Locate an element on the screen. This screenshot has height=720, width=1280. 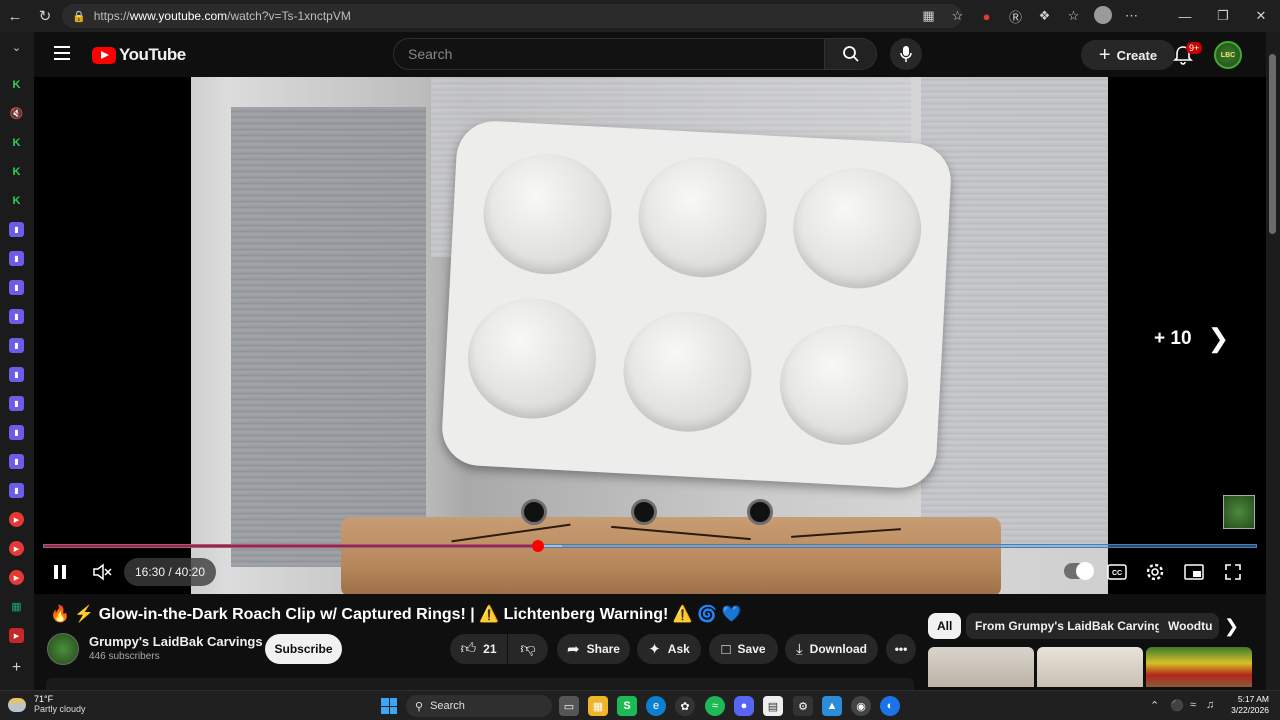
minimize-icon: — is located at coordinates (1185, 16).